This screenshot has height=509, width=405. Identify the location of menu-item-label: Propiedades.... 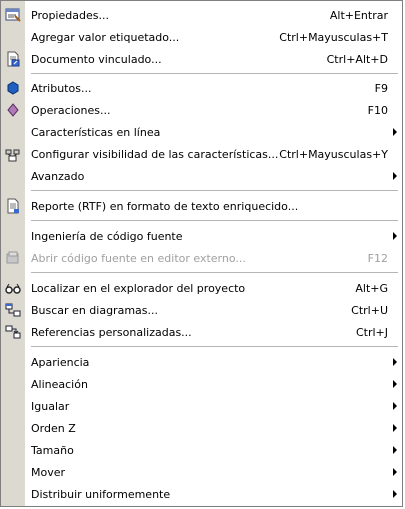
(70, 15).